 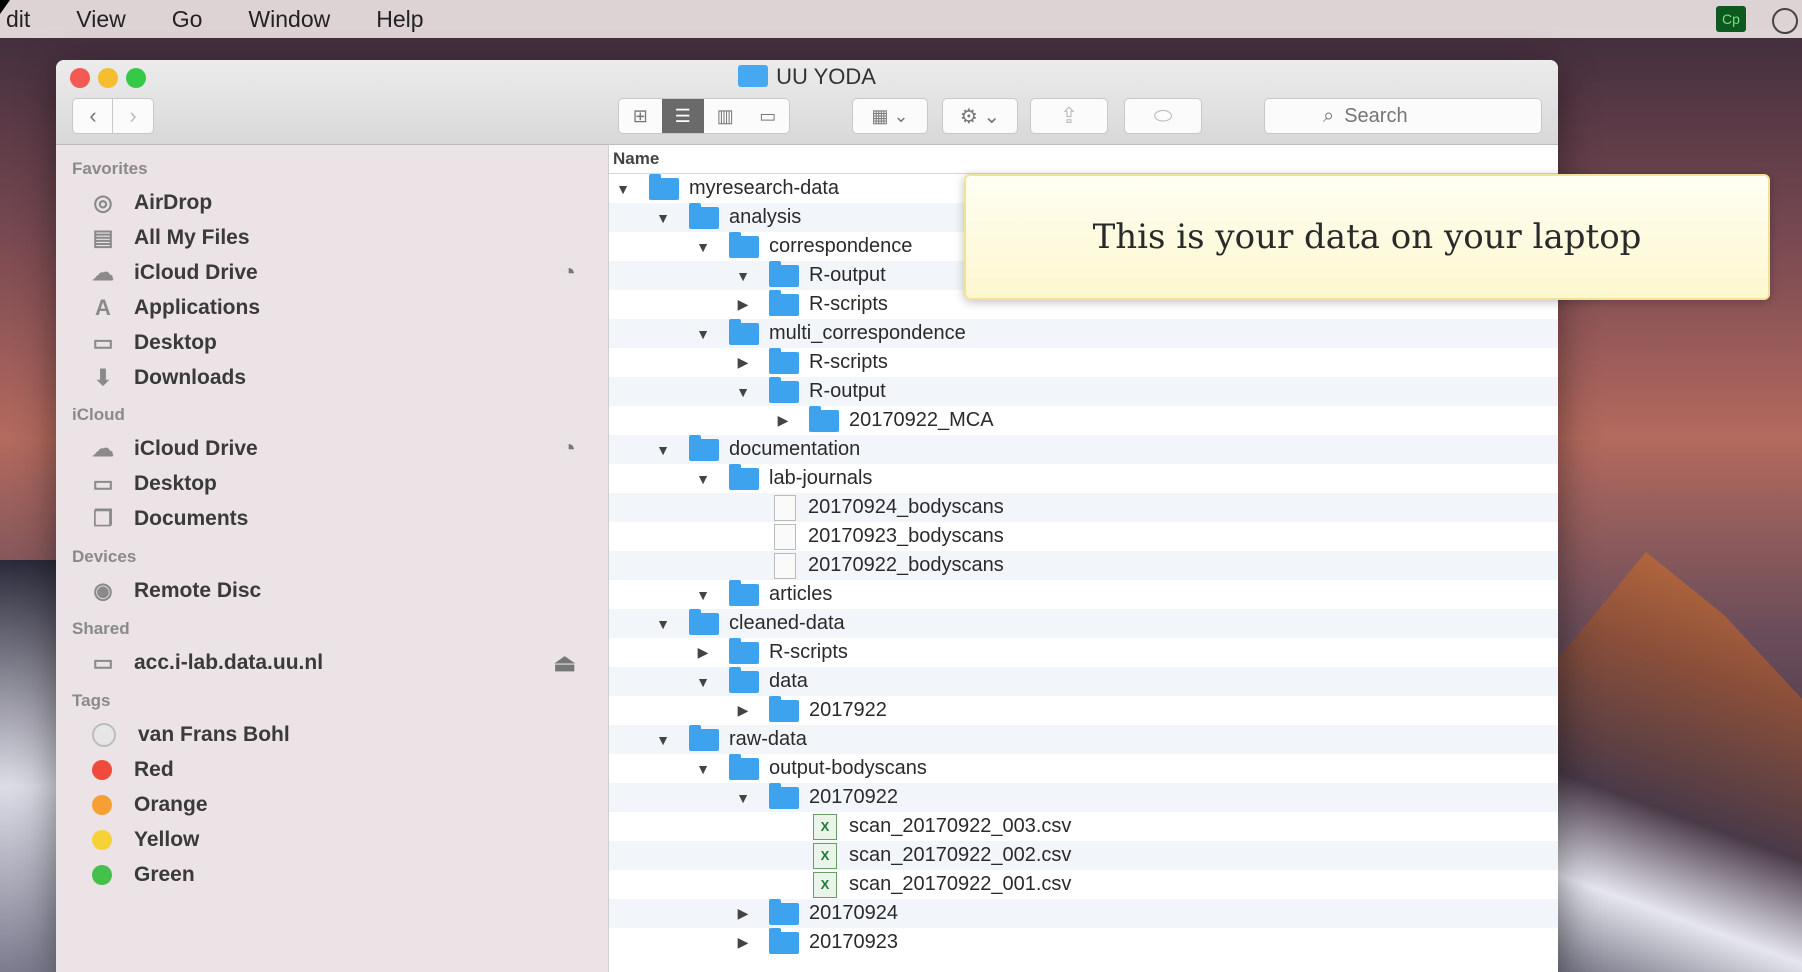 I want to click on sidebar-item-remote-disc: ◉ Remote Disc, so click(x=336, y=591).